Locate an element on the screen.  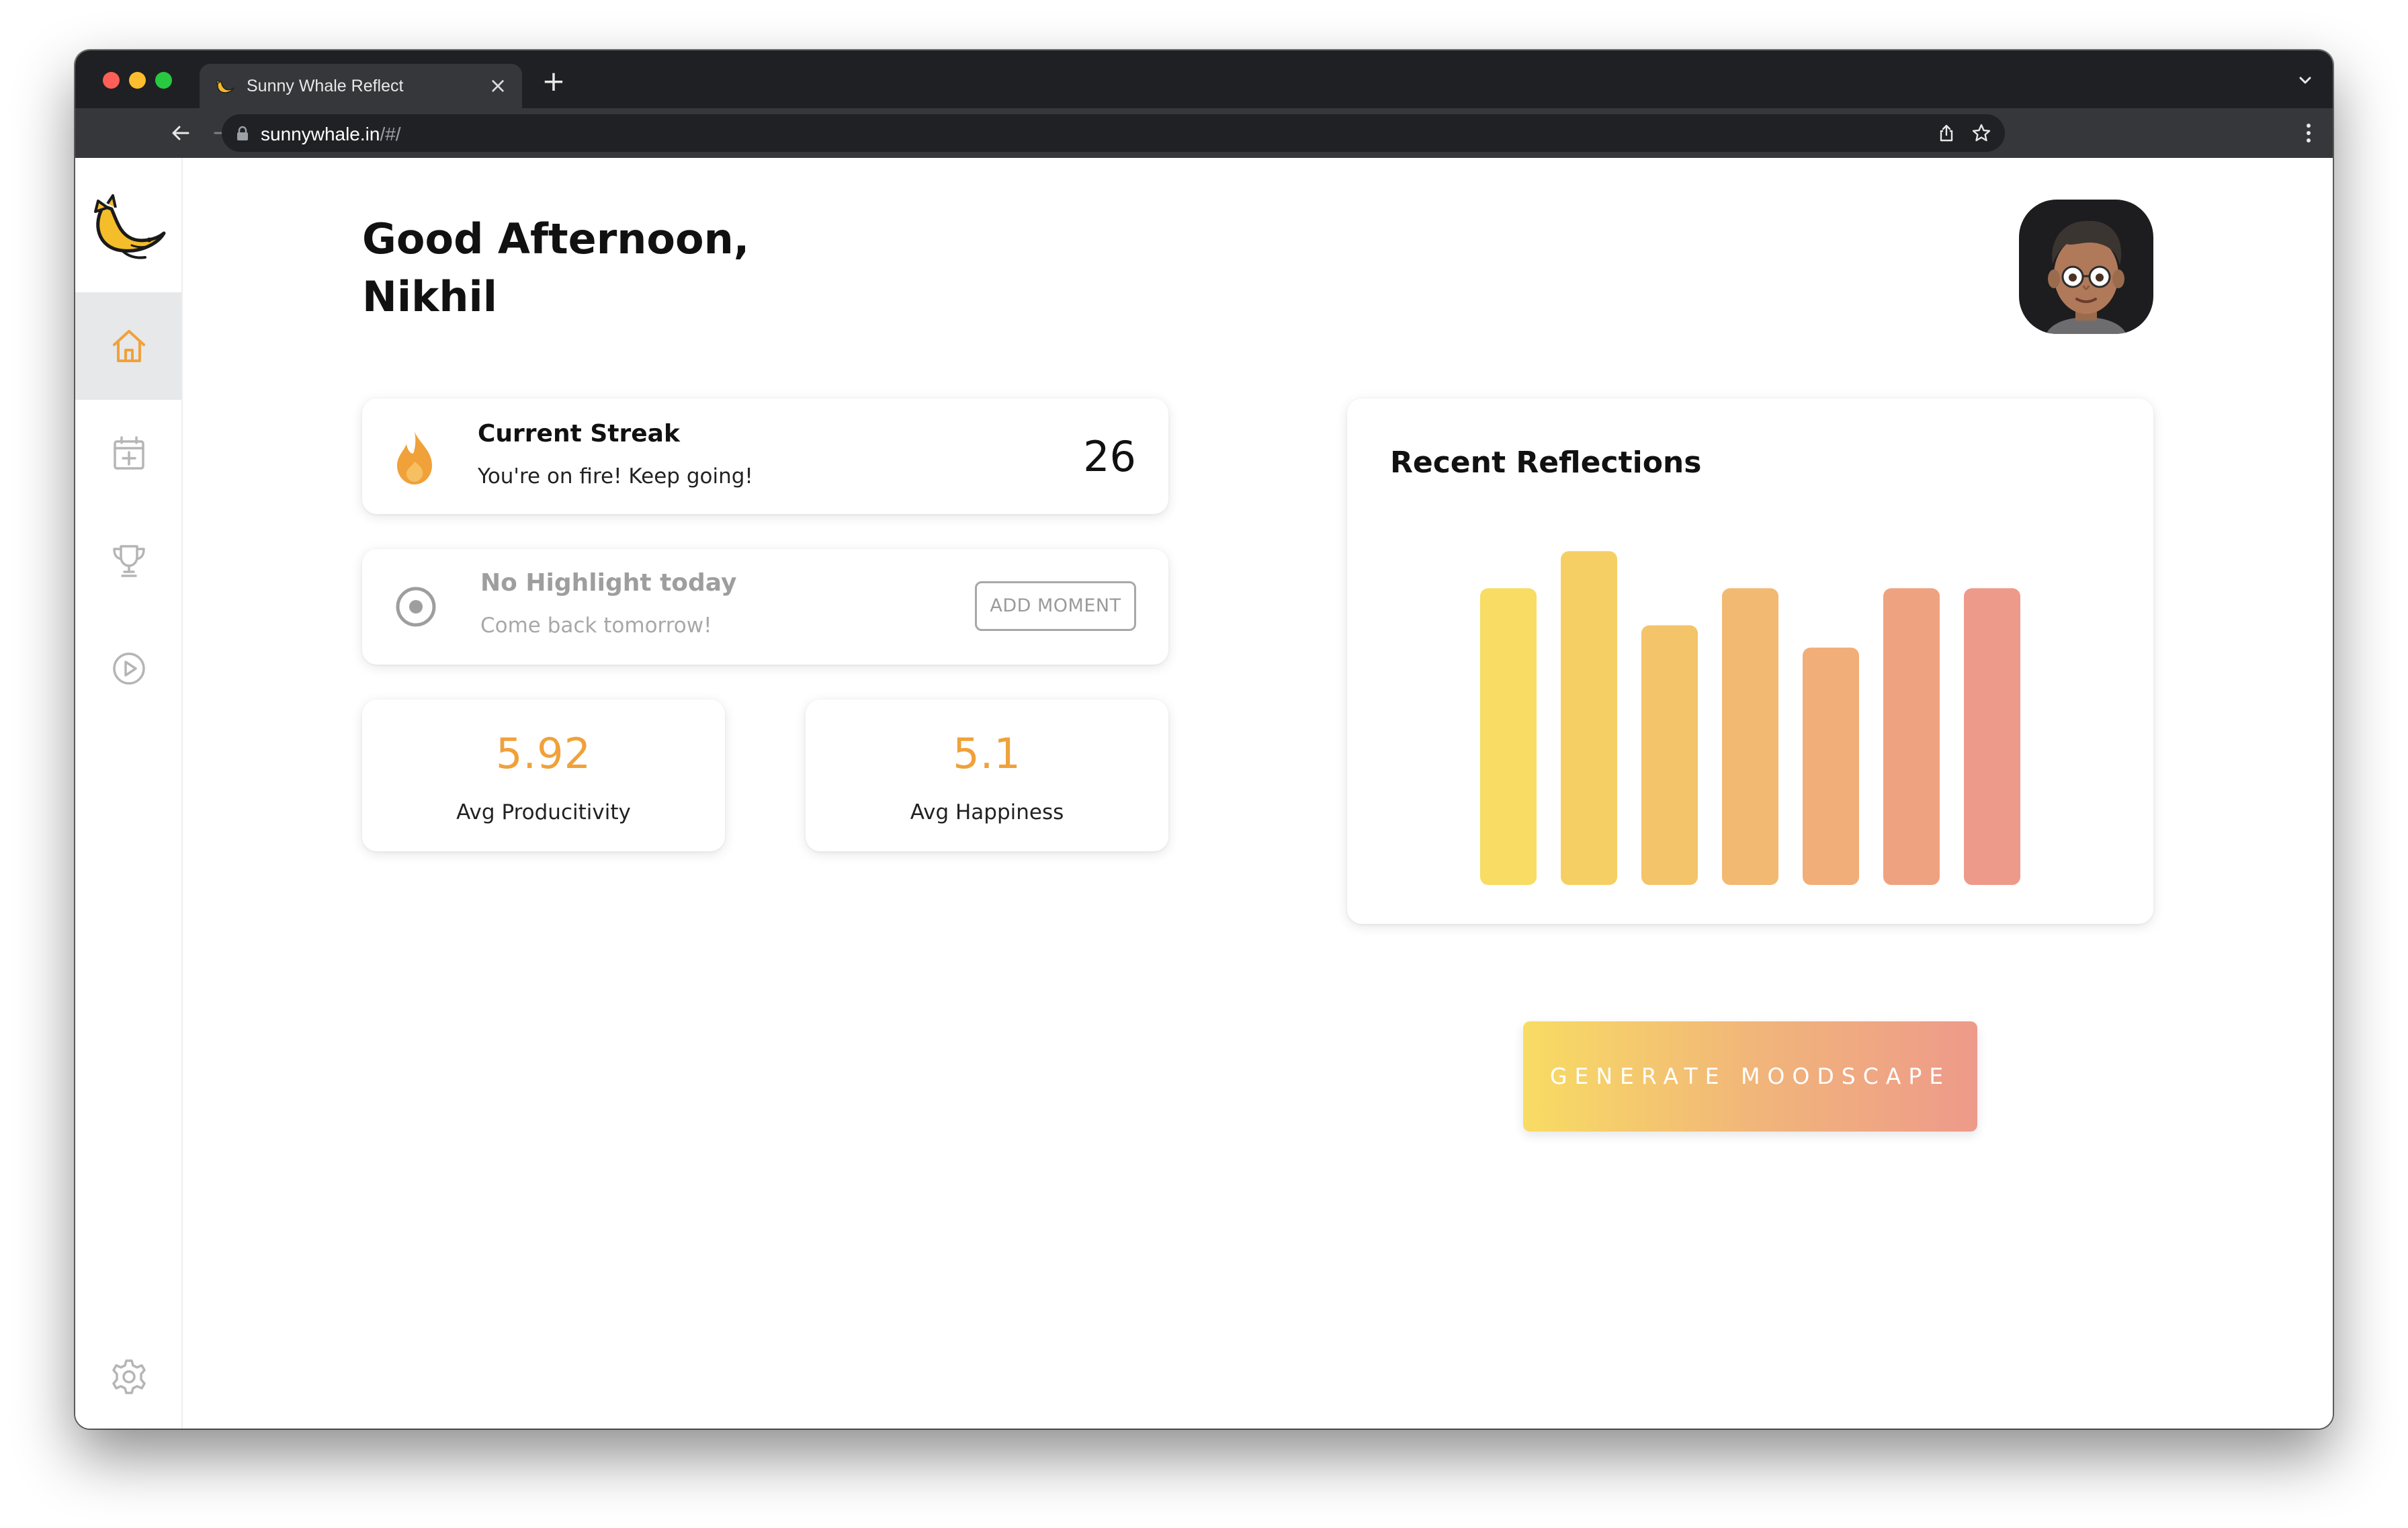
avg-happiness-label: Avg Happiness is located at coordinates (987, 812).